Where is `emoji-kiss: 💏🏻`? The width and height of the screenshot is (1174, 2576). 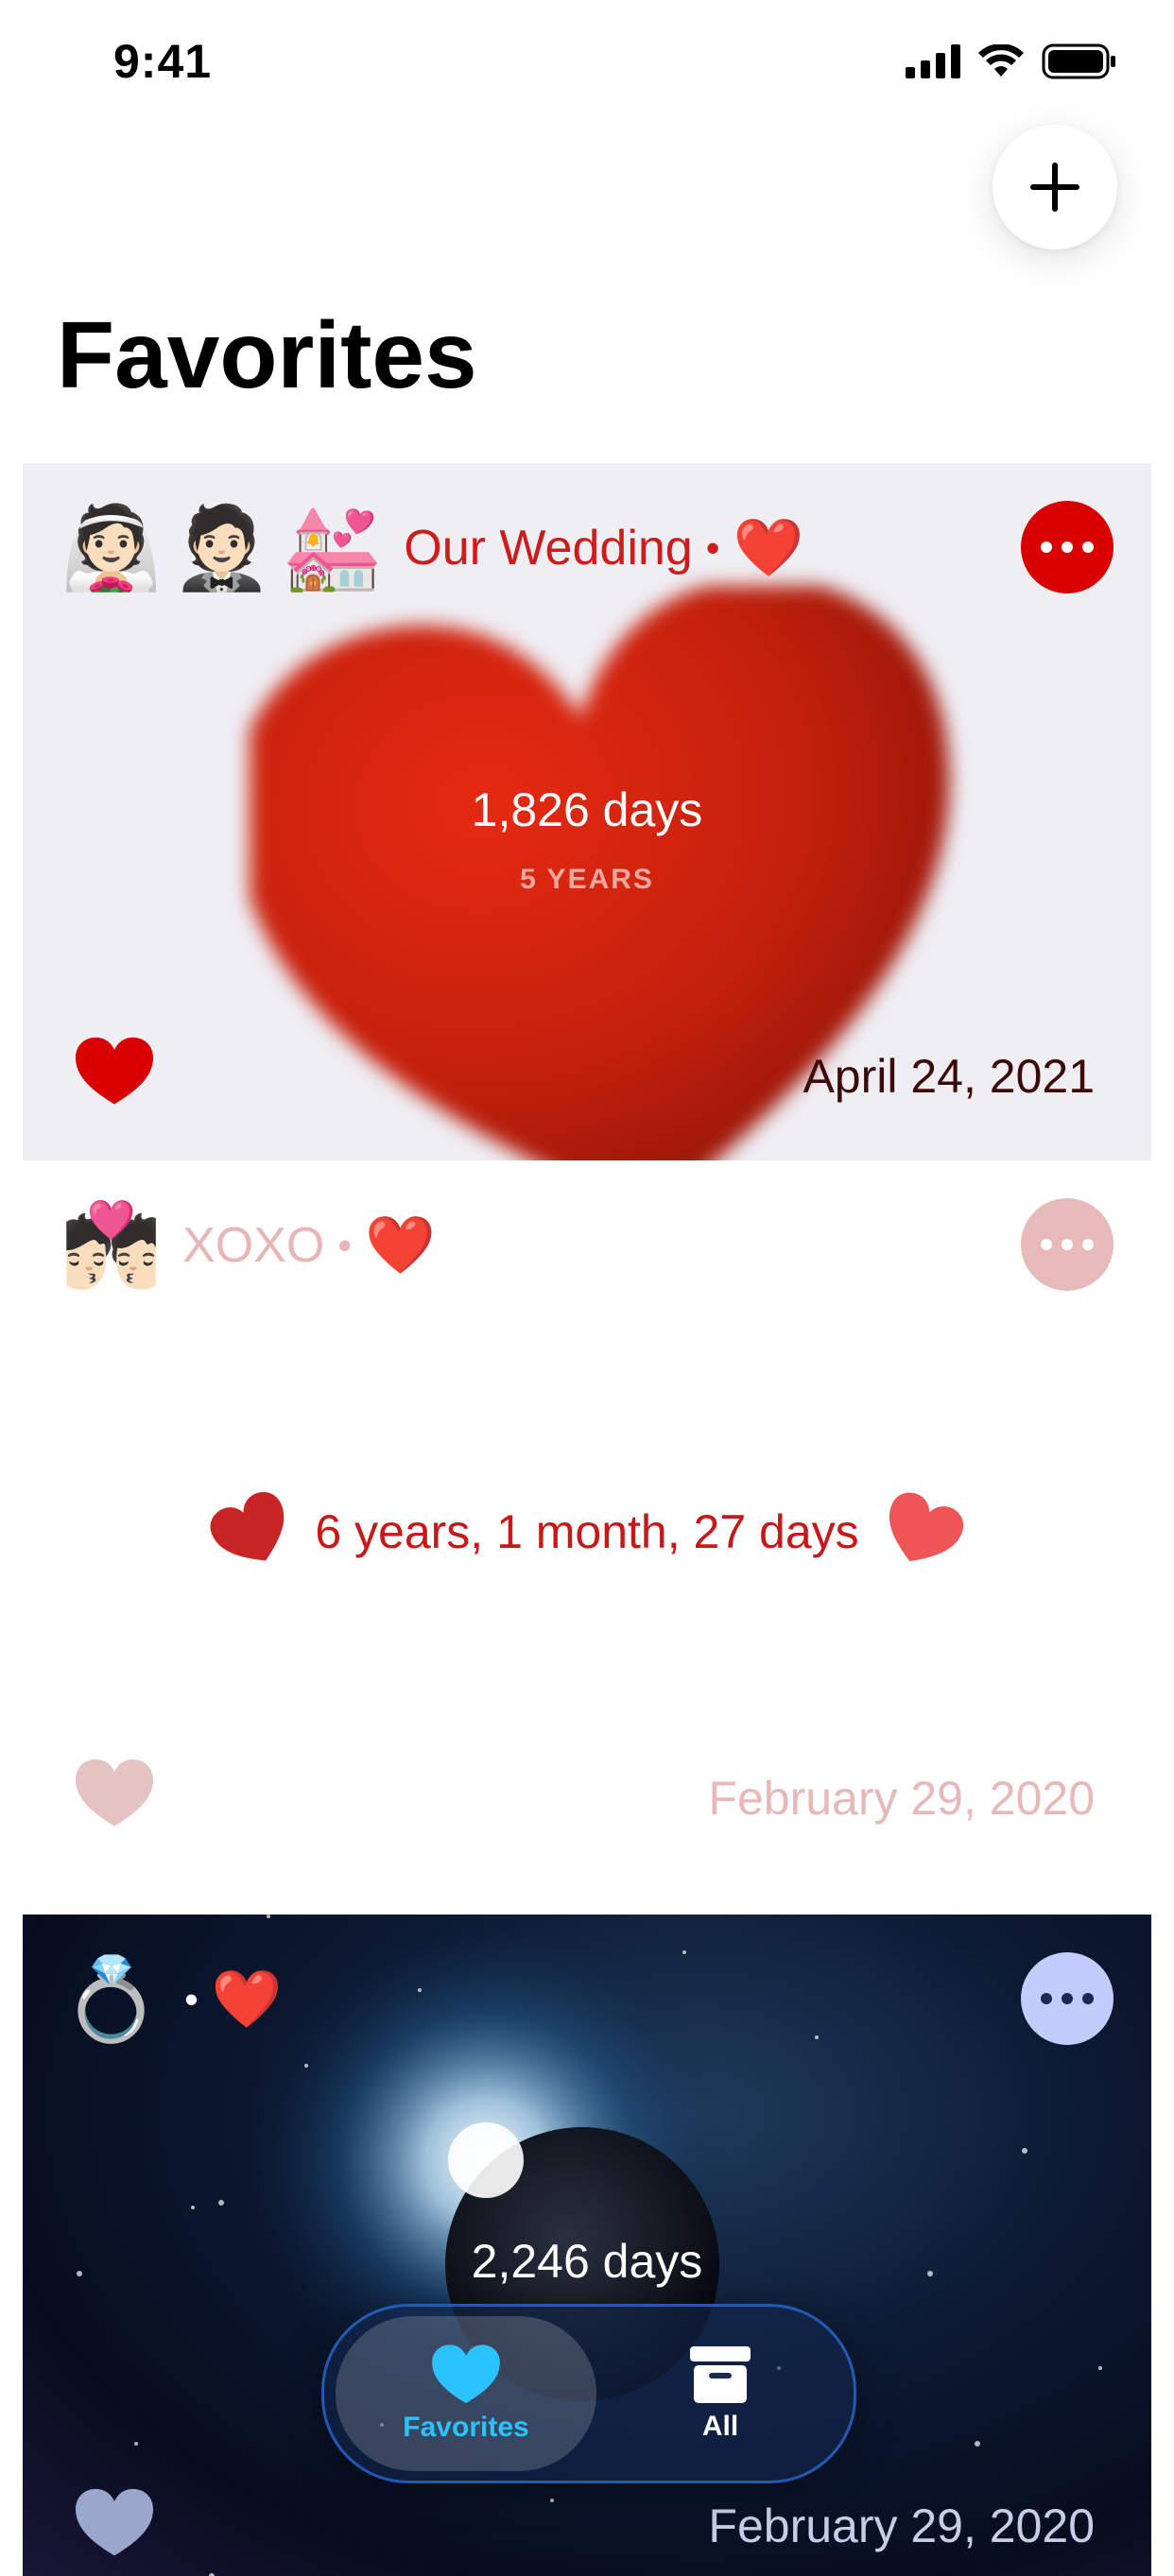
emoji-kiss: 💏🏻 is located at coordinates (111, 1245).